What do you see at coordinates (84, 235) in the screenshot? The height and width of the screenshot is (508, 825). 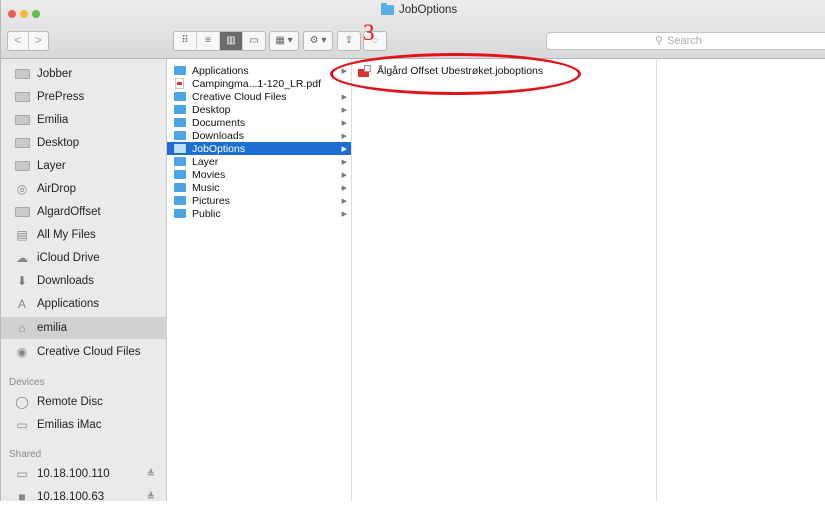 I see `sidebar-item-all-my-files: ▤ All My Files` at bounding box center [84, 235].